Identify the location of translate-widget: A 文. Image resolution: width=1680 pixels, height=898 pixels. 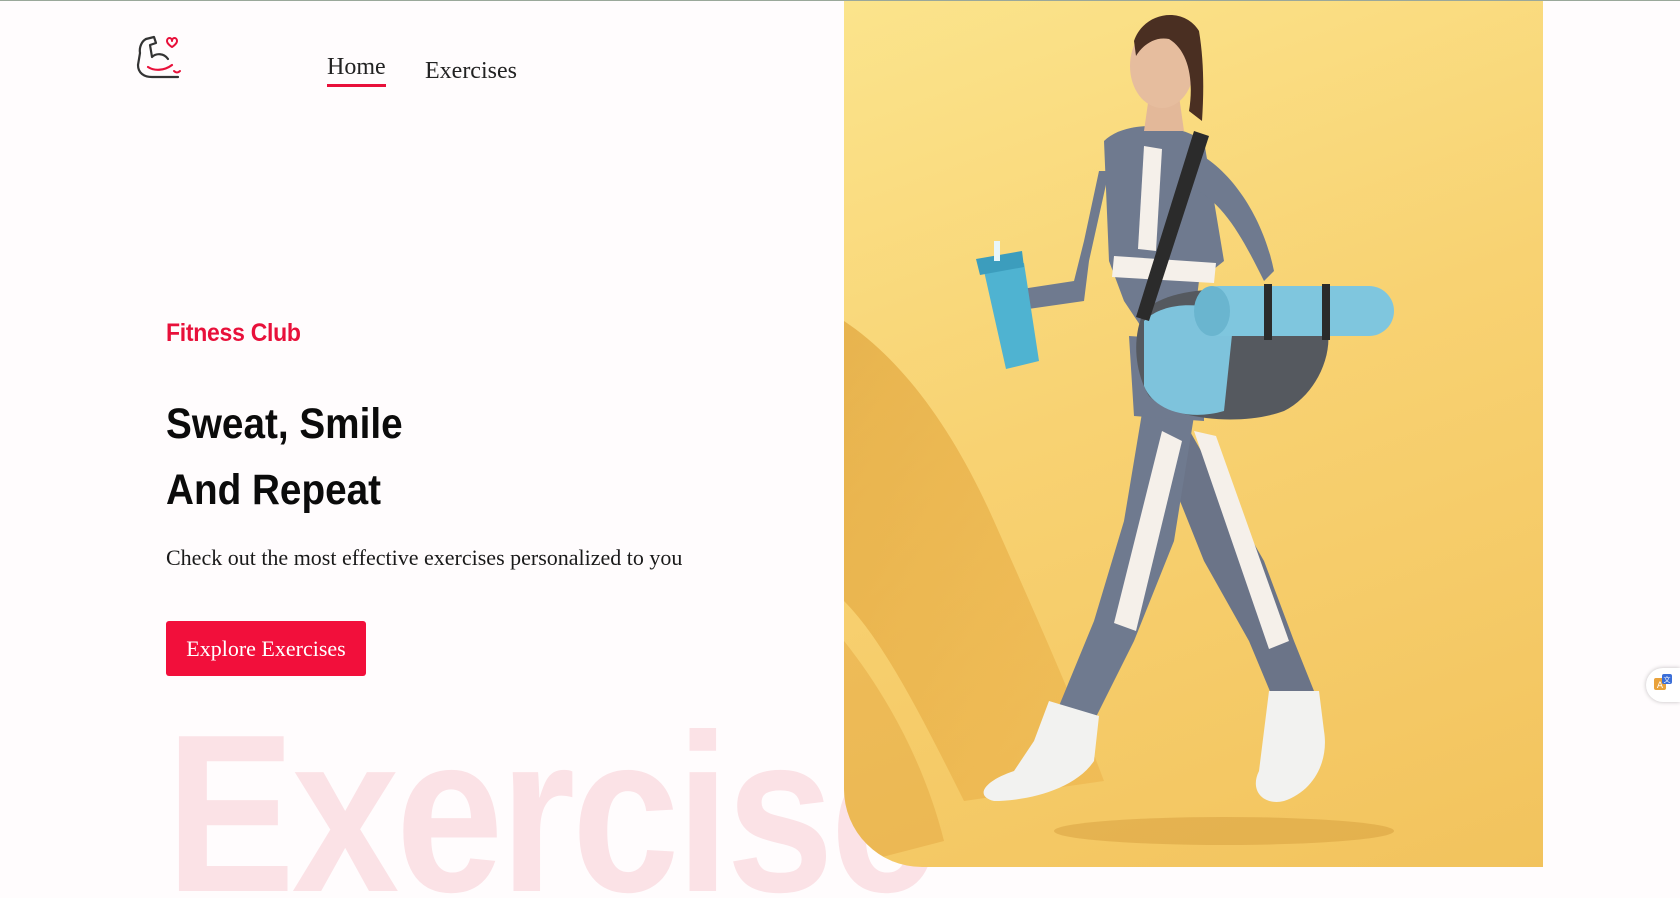
(1663, 685).